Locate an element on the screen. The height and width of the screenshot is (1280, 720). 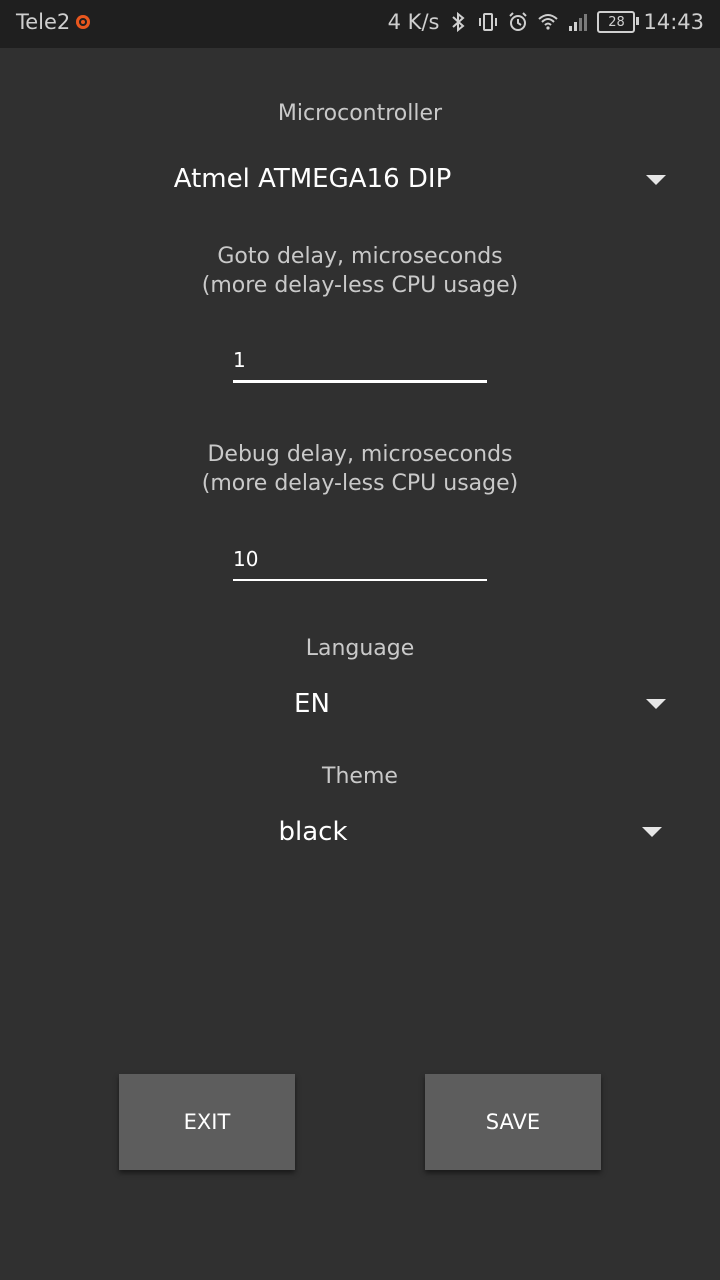
status-bar-left: Tele2 is located at coordinates (53, 22).